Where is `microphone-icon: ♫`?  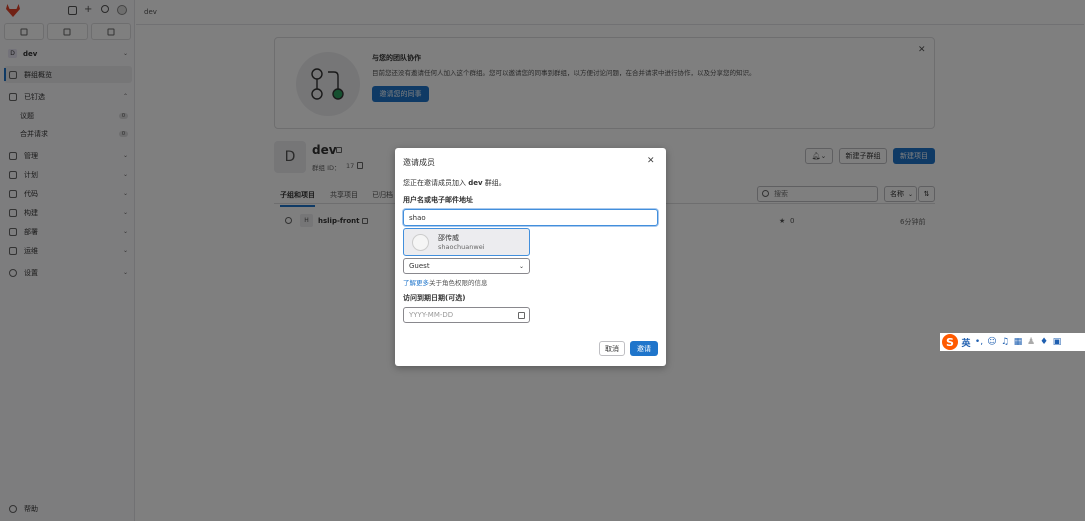
microphone-icon: ♫ is located at coordinates (1005, 342).